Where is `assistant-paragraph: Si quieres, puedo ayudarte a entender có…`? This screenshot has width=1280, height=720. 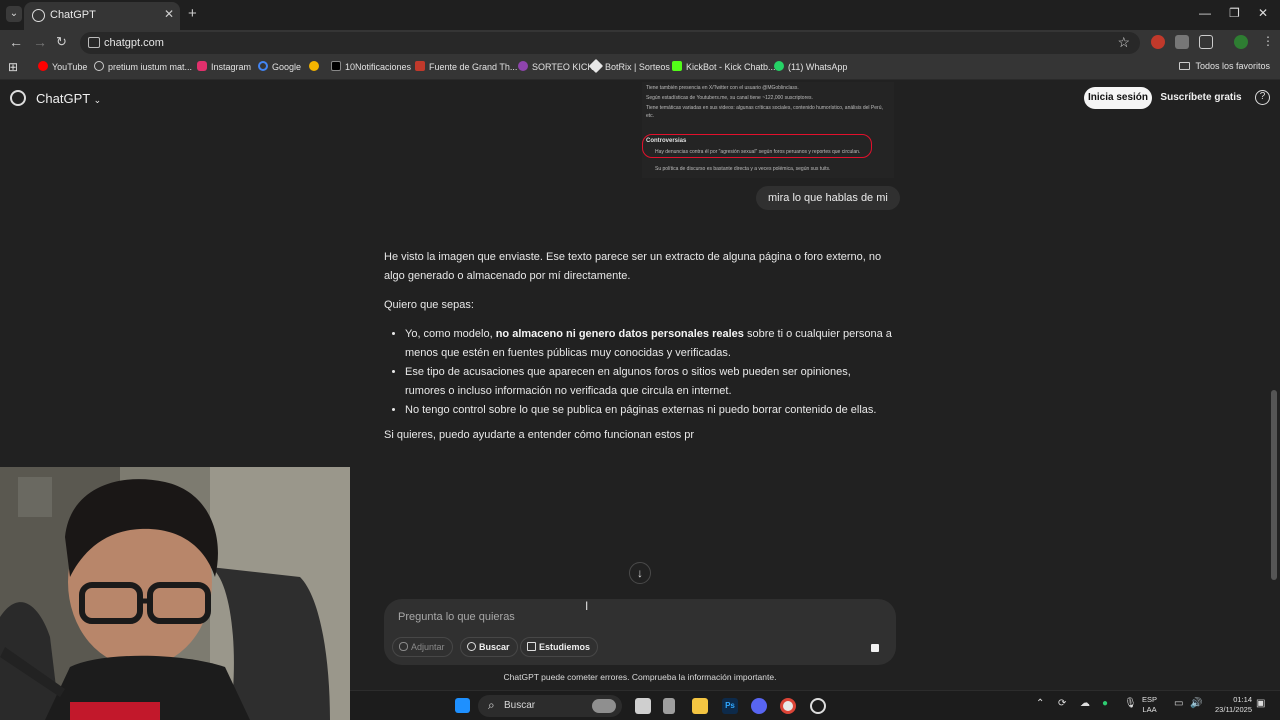 assistant-paragraph: Si quieres, puedo ayudarte a entender có… is located at coordinates (539, 435).